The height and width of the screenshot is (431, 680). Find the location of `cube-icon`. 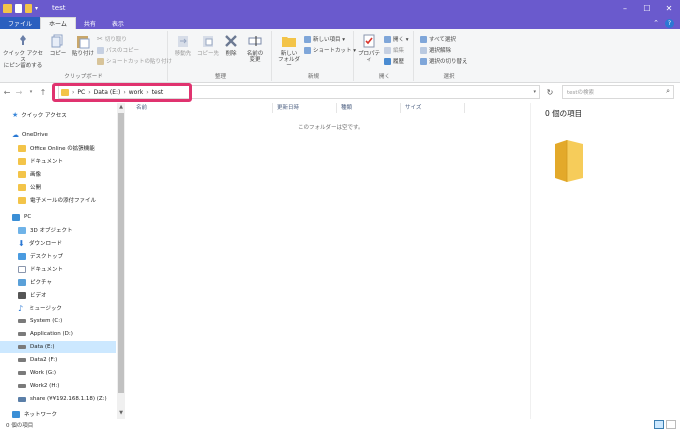

cube-icon is located at coordinates (22, 230).